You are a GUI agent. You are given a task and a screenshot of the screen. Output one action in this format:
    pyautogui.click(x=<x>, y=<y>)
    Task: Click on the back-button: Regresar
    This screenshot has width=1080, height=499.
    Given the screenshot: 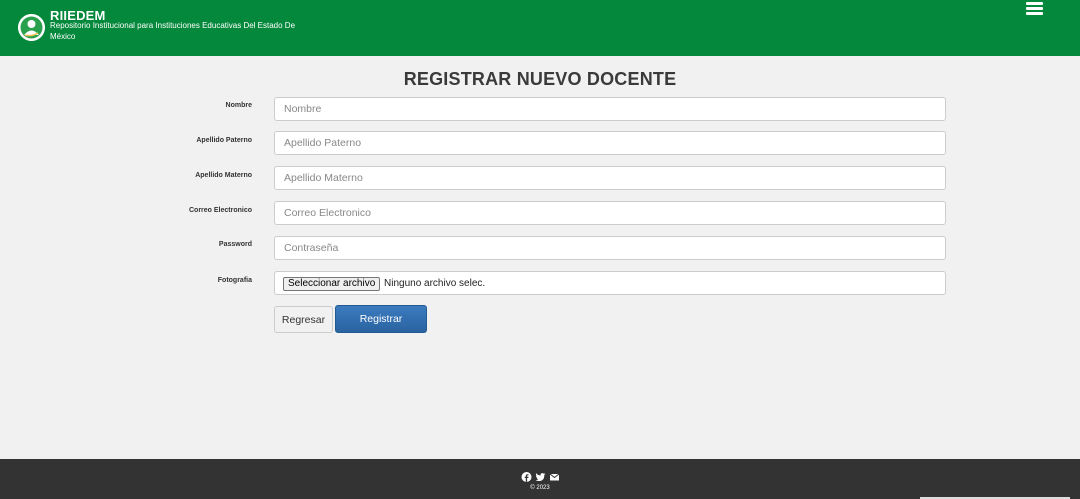 What is the action you would take?
    pyautogui.click(x=303, y=319)
    